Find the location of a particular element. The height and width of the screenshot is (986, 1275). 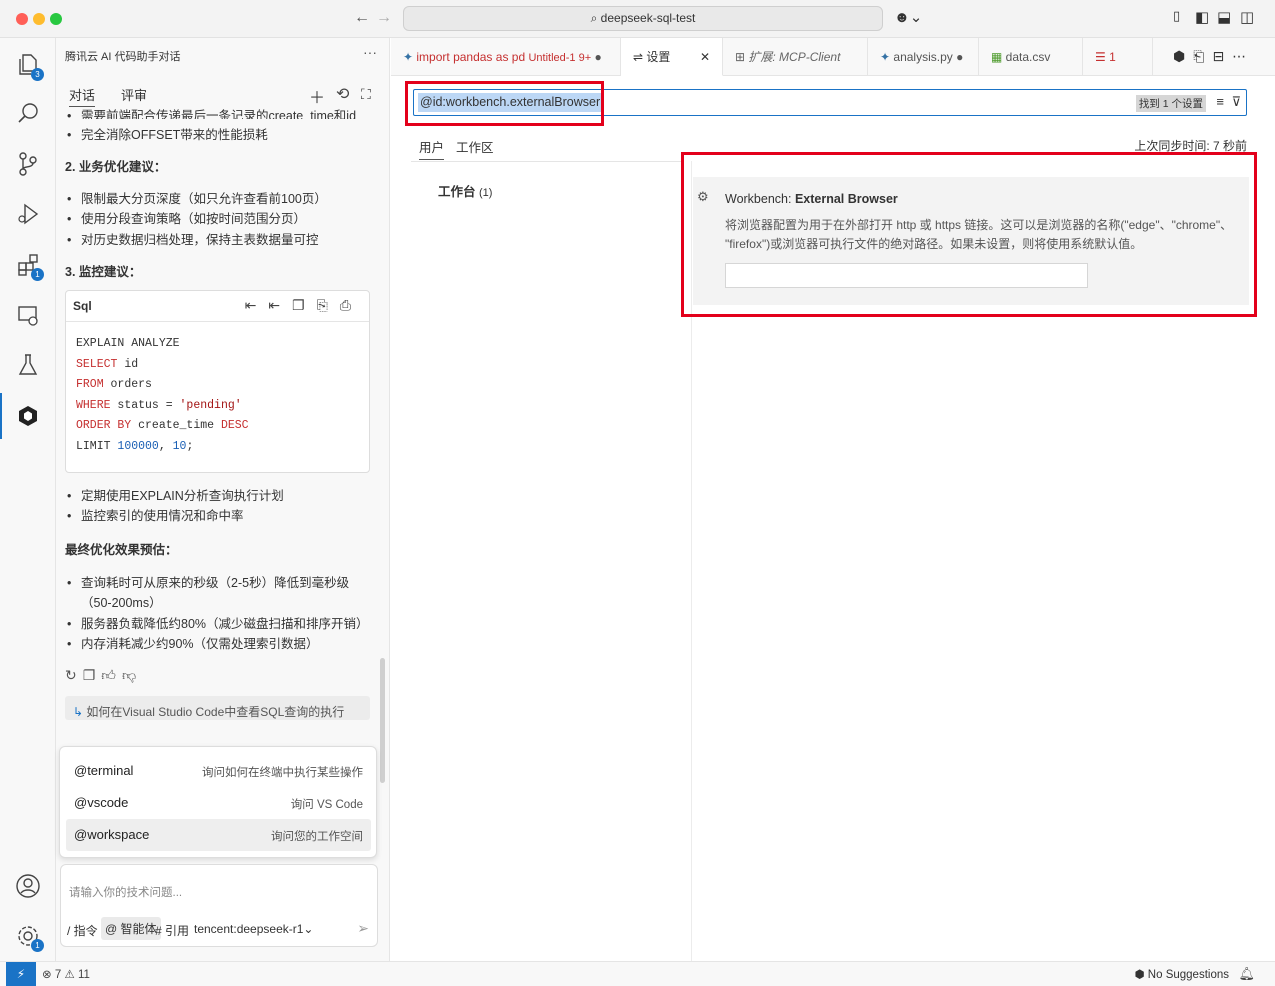

close-tab-icon: ✕ is located at coordinates (705, 57).